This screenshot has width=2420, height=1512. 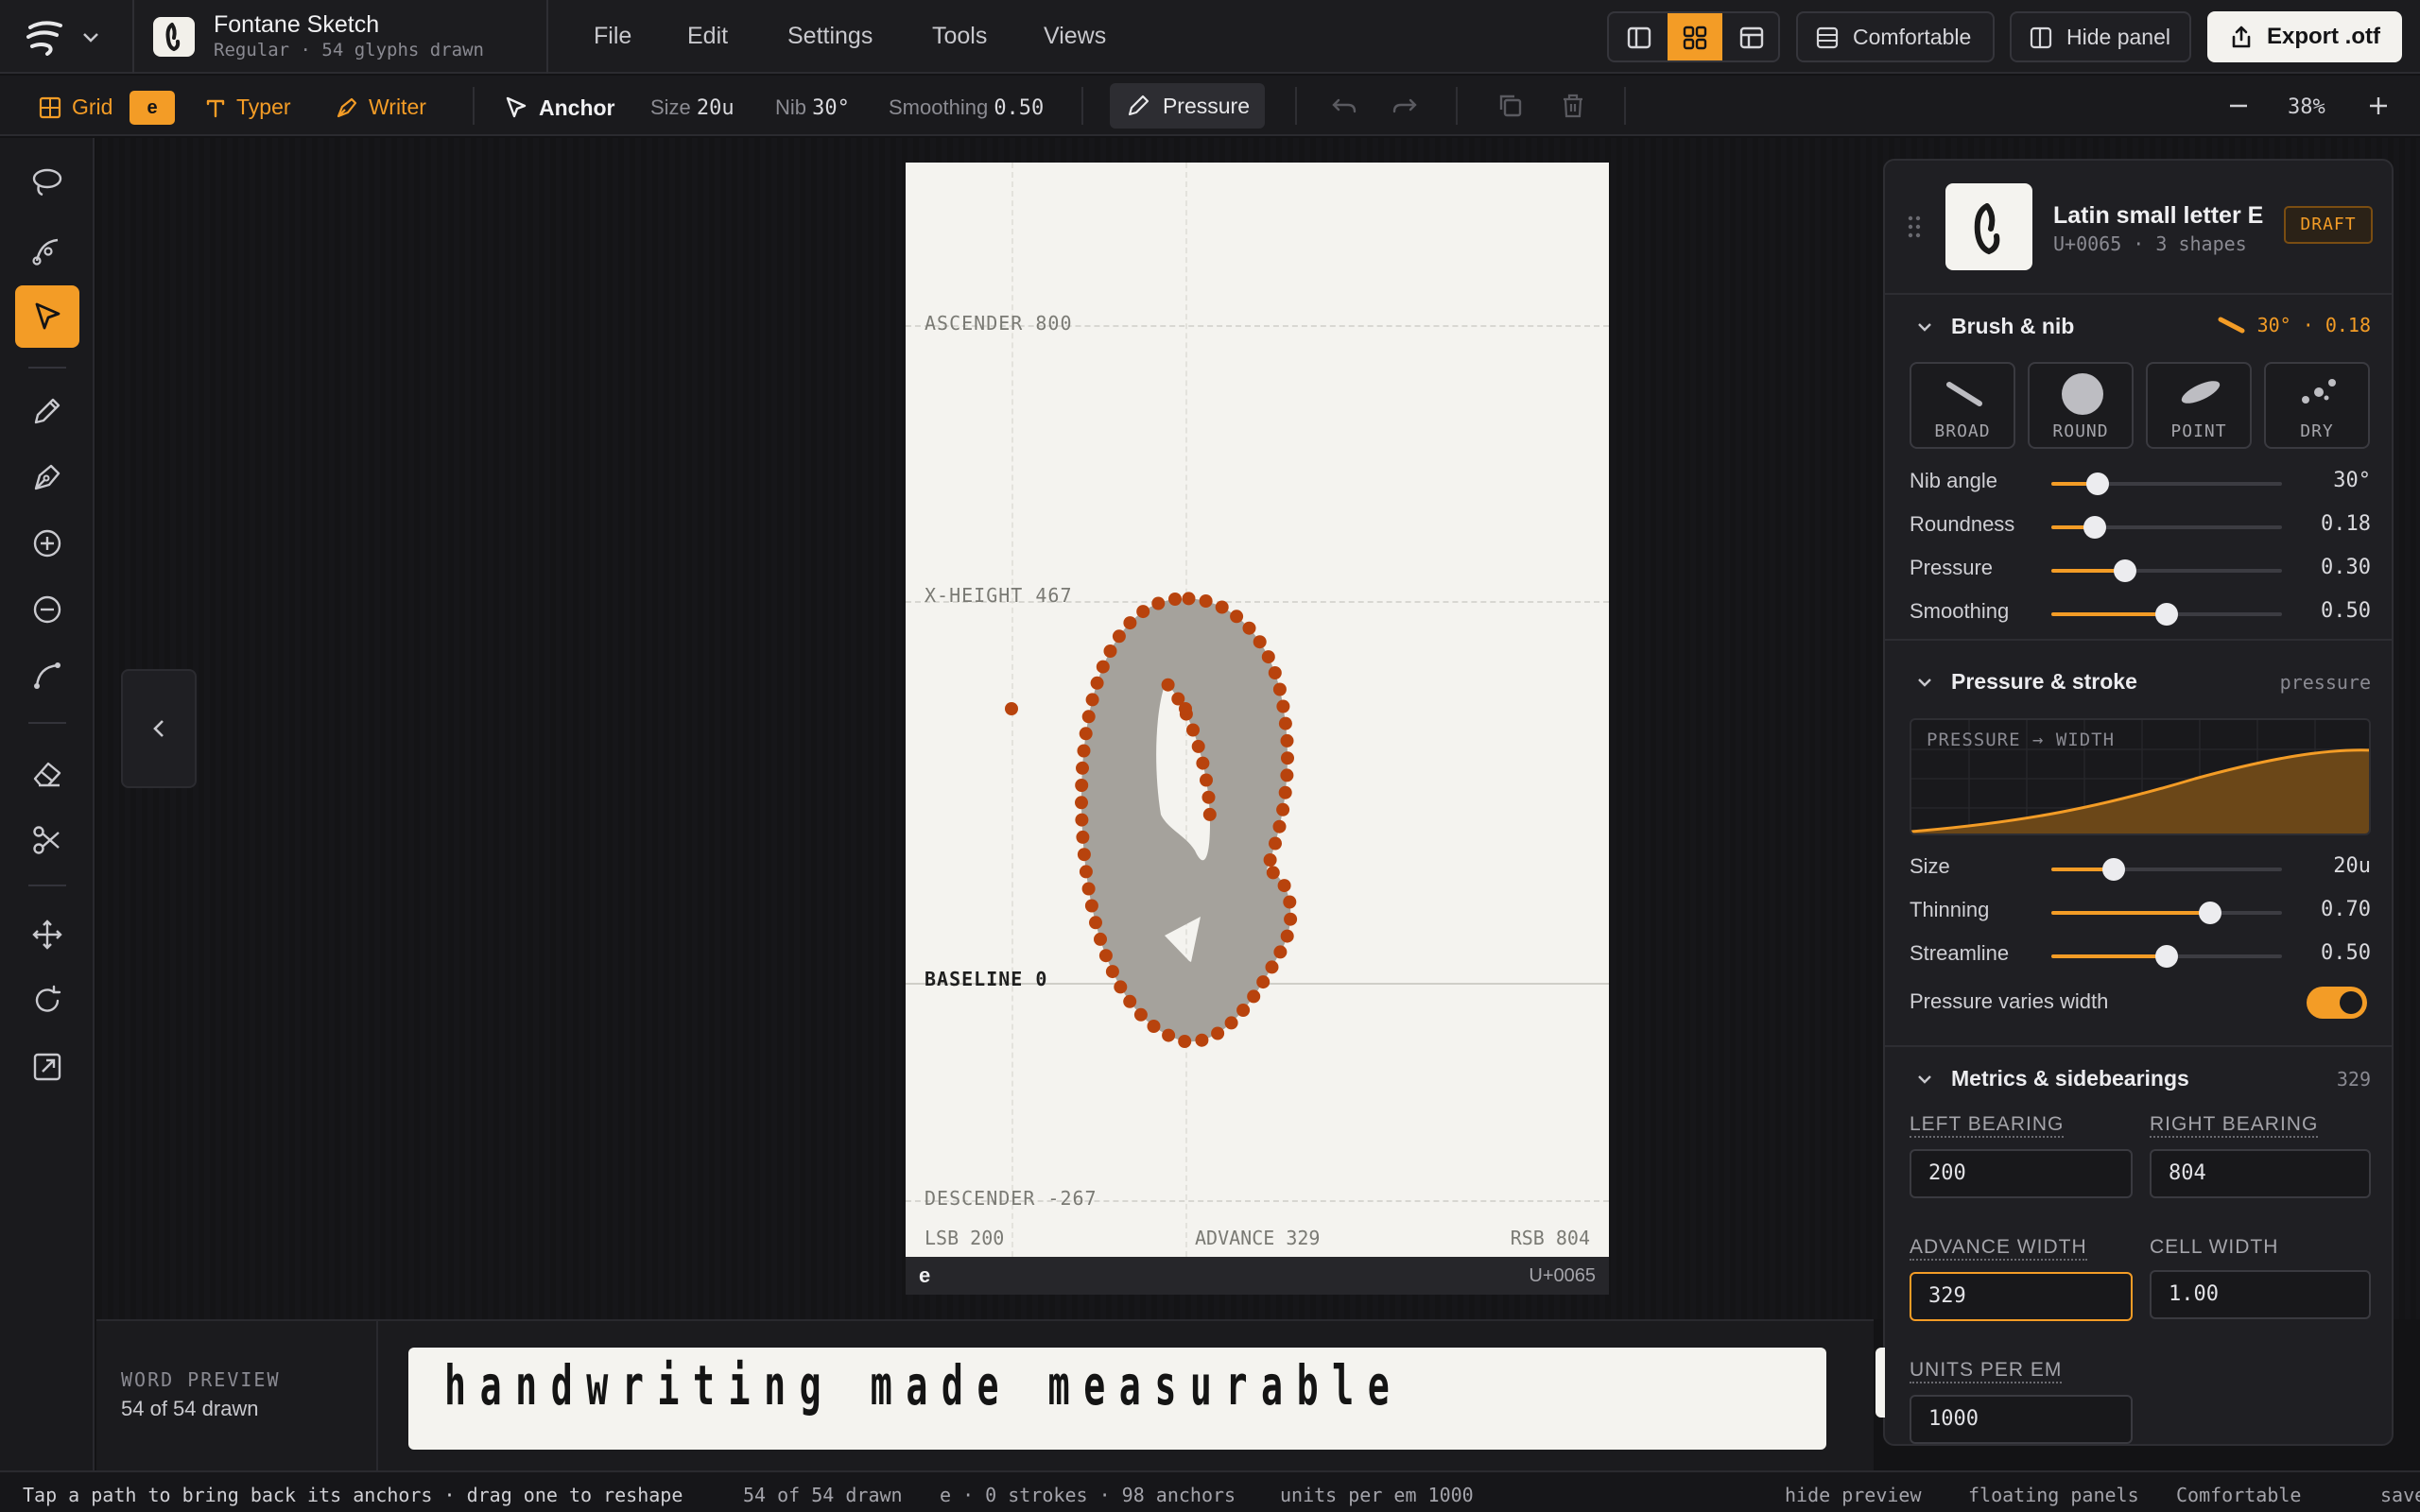 What do you see at coordinates (1994, 326) in the screenshot?
I see `section-brush-nib: Brush & nib` at bounding box center [1994, 326].